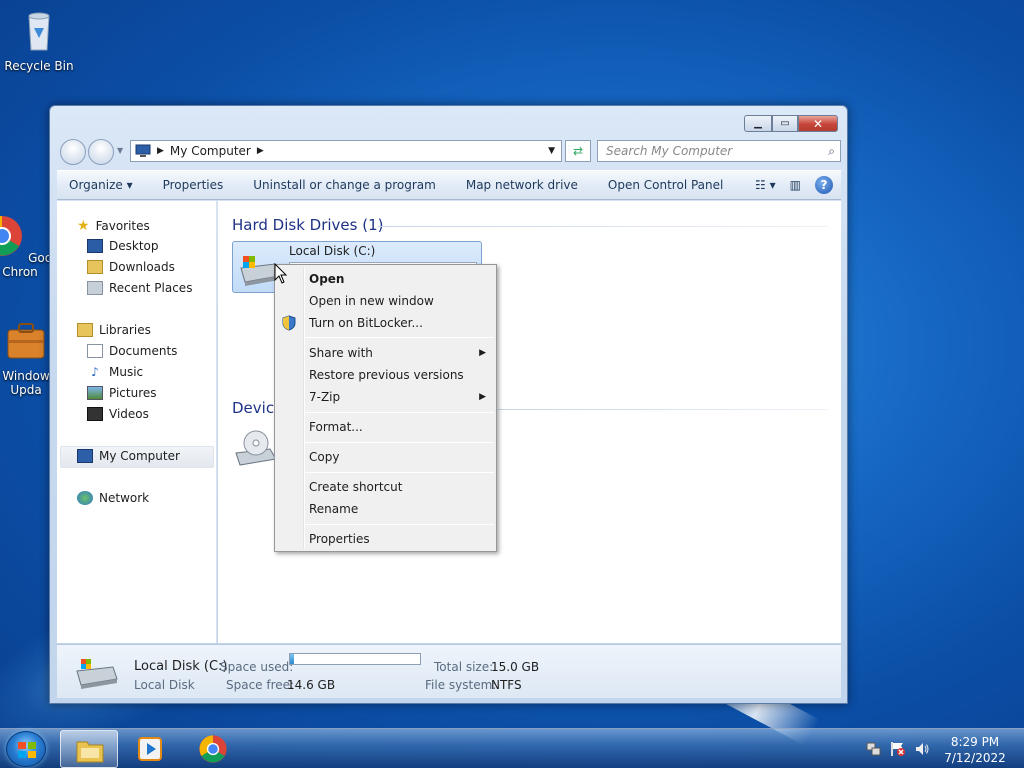 The height and width of the screenshot is (768, 1024). I want to click on desktop-icon-label: Window Upda, so click(26, 383).